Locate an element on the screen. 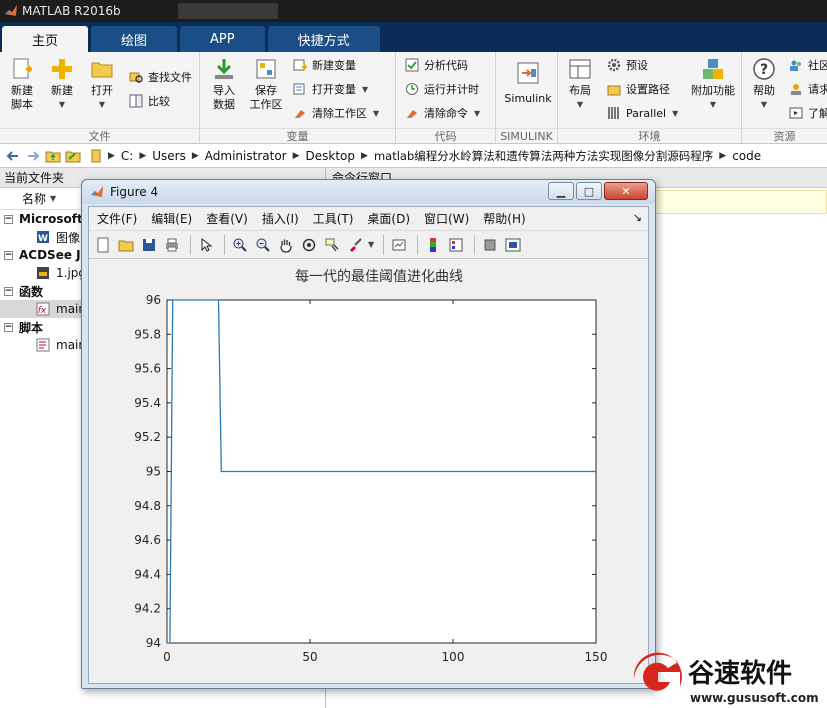 The image size is (827, 708). x-tick-label: 0 is located at coordinates (167, 657).